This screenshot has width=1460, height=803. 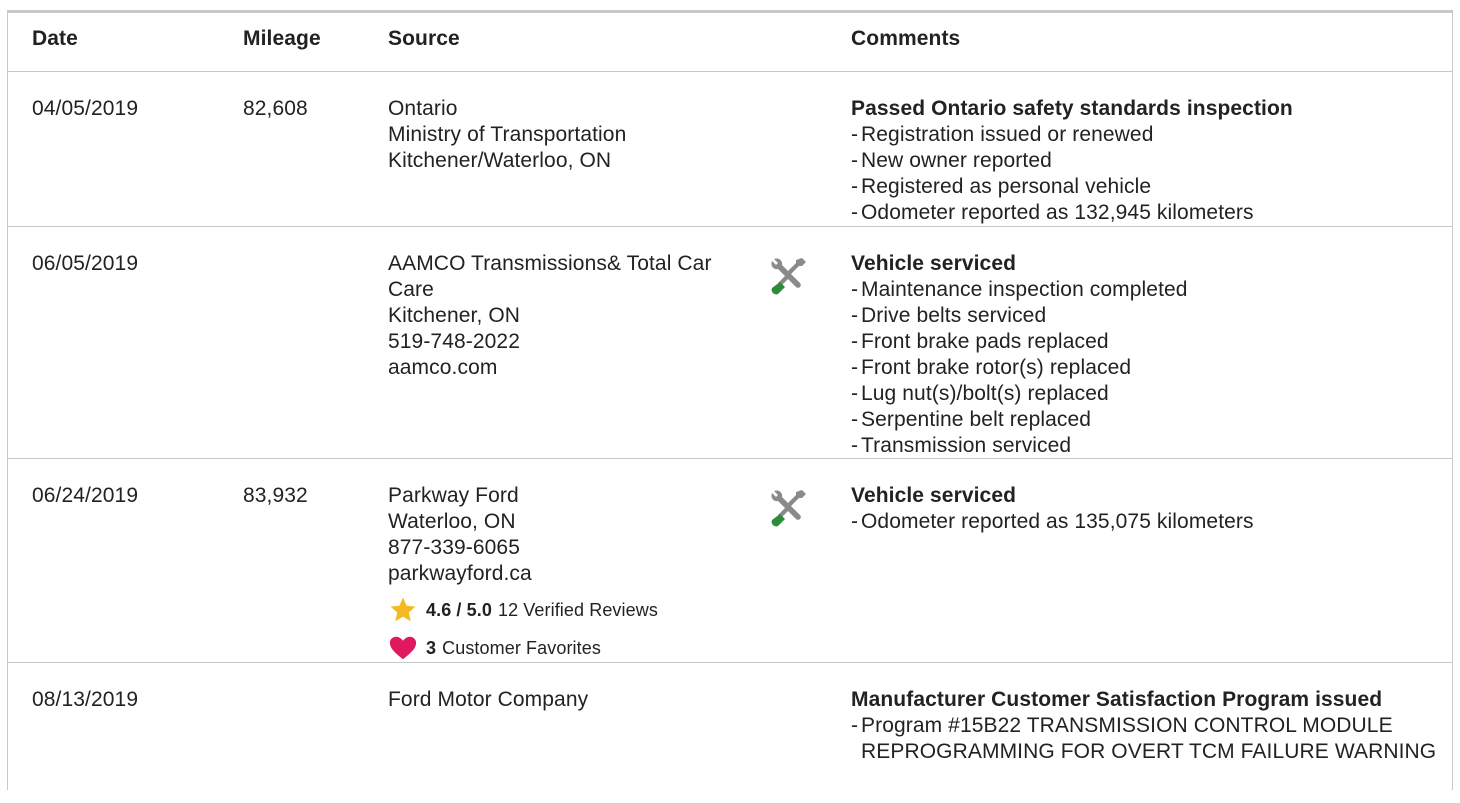 What do you see at coordinates (1151, 213) in the screenshot?
I see `comment-item: Odometer reported as 132,945 kilometers` at bounding box center [1151, 213].